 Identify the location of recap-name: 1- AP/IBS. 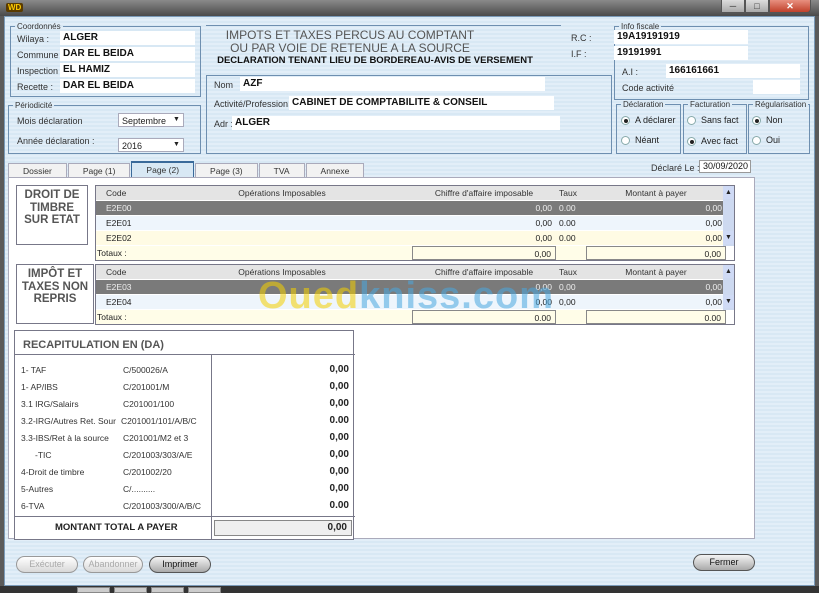
(39, 387).